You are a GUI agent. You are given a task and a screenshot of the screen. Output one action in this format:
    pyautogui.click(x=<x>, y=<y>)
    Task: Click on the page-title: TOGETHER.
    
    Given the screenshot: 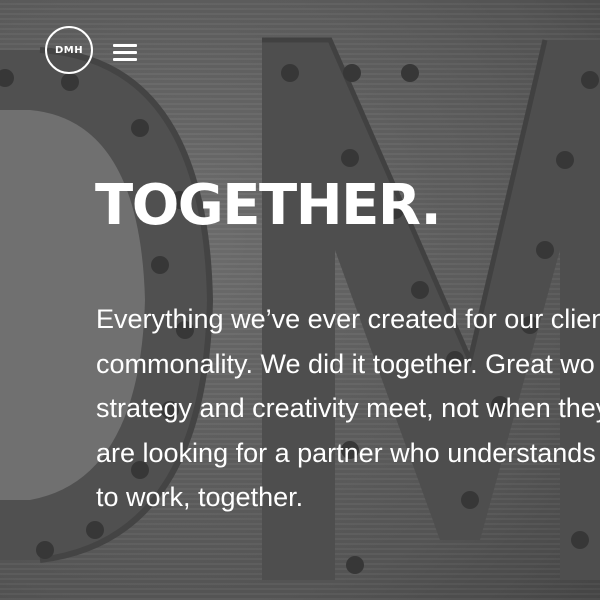 What is the action you would take?
    pyautogui.click(x=268, y=205)
    